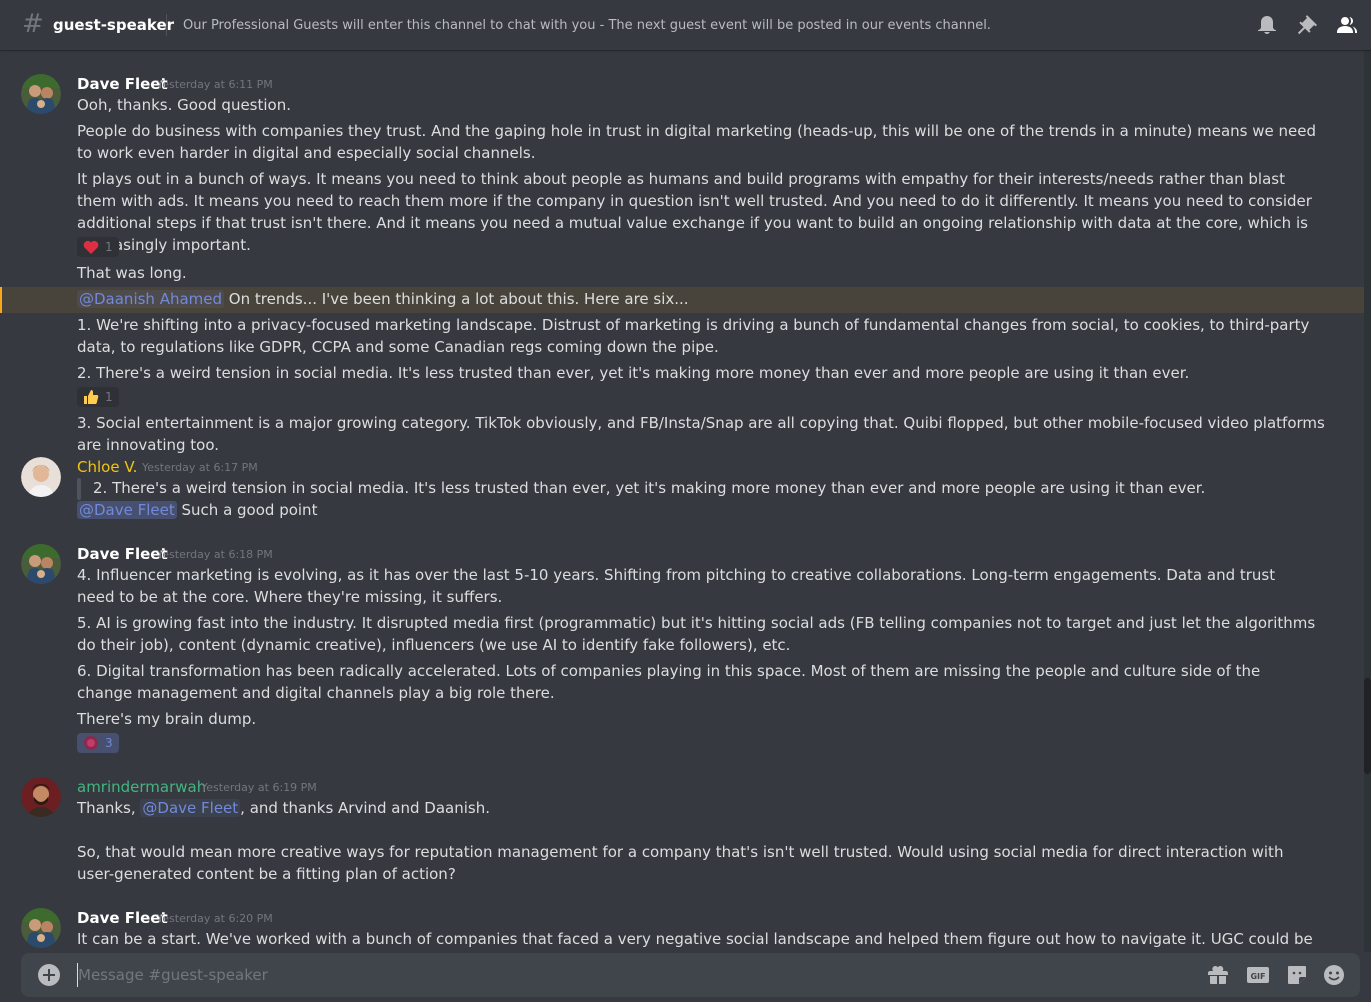 The height and width of the screenshot is (1002, 1371). Describe the element at coordinates (109, 808) in the screenshot. I see `message-text-span: Thanks,` at that location.